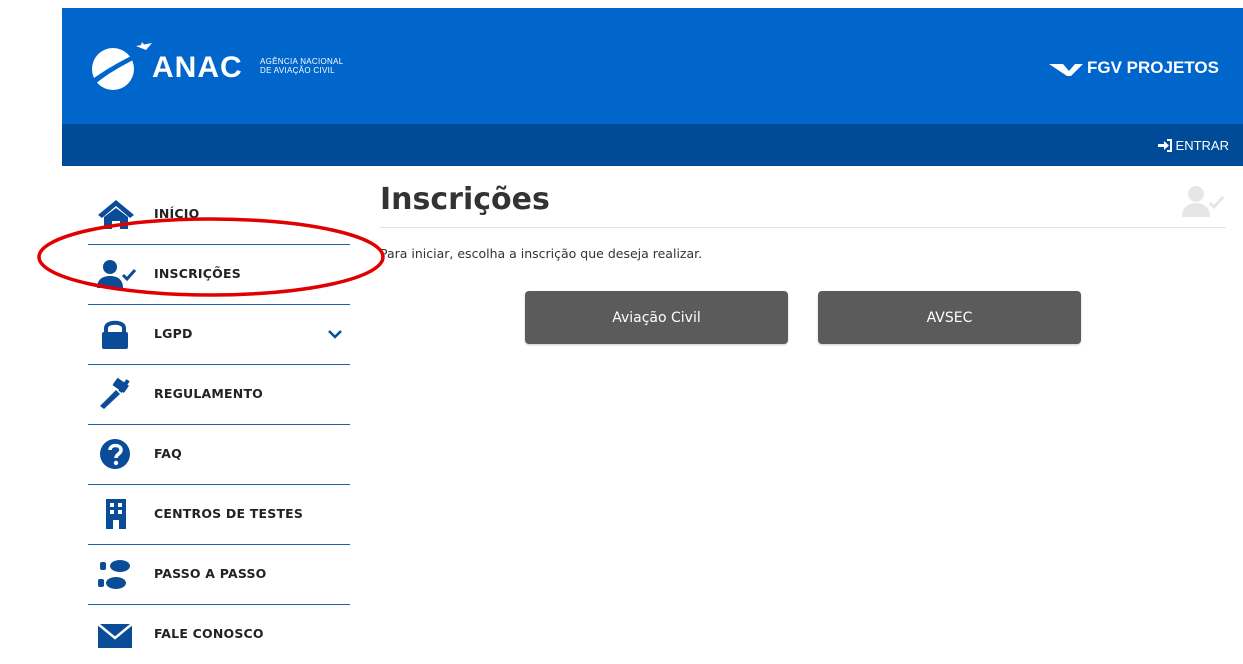 This screenshot has width=1243, height=664. I want to click on lock-icon, so click(116, 334).